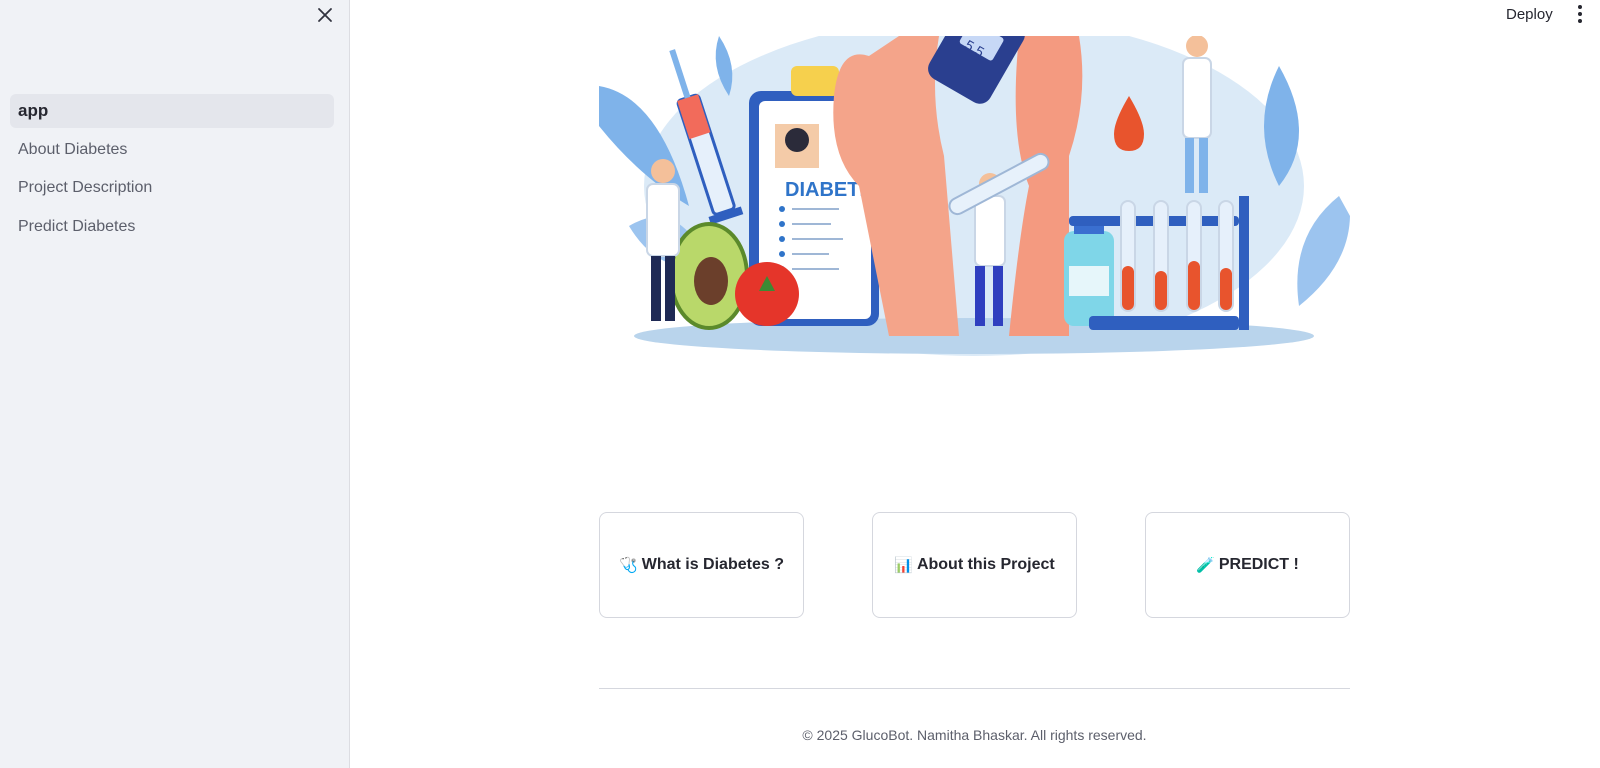 Image resolution: width=1600 pixels, height=768 pixels. What do you see at coordinates (77, 226) in the screenshot?
I see `sidebar-item-label: Predict Diabetes` at bounding box center [77, 226].